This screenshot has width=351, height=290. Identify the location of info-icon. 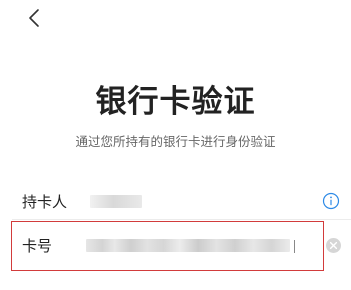
(331, 201).